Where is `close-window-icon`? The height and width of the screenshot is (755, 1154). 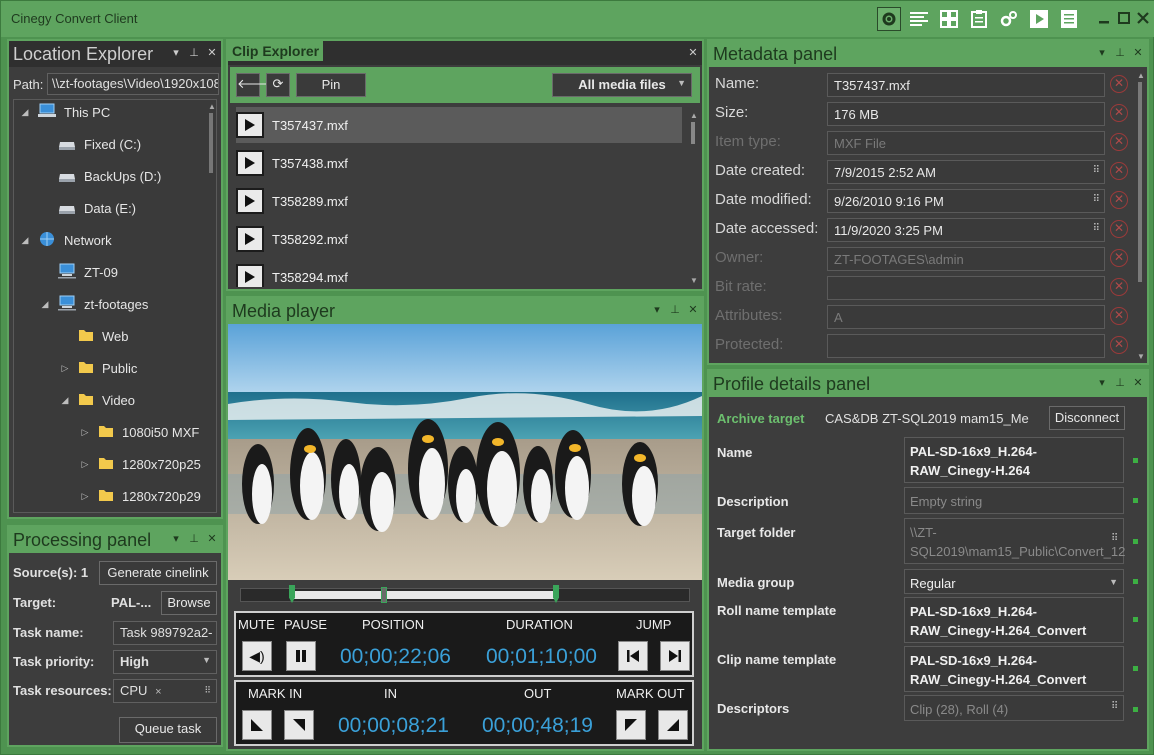
close-window-icon is located at coordinates (1143, 18).